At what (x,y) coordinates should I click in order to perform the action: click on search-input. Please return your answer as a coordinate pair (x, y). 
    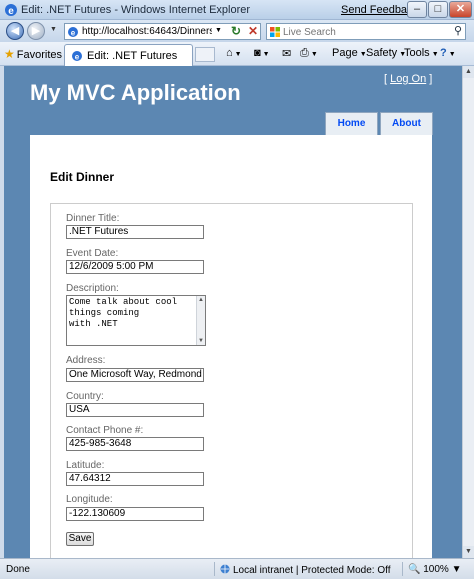
    Looking at the image, I should click on (358, 32).